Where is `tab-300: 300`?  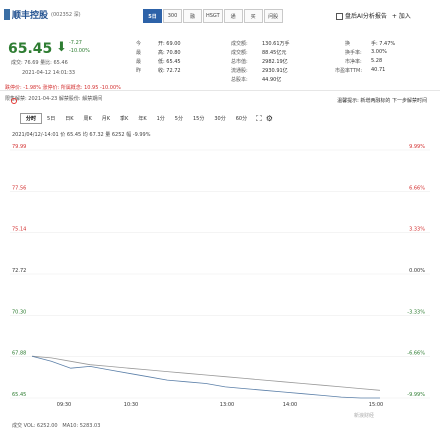 tab-300: 300 is located at coordinates (172, 16).